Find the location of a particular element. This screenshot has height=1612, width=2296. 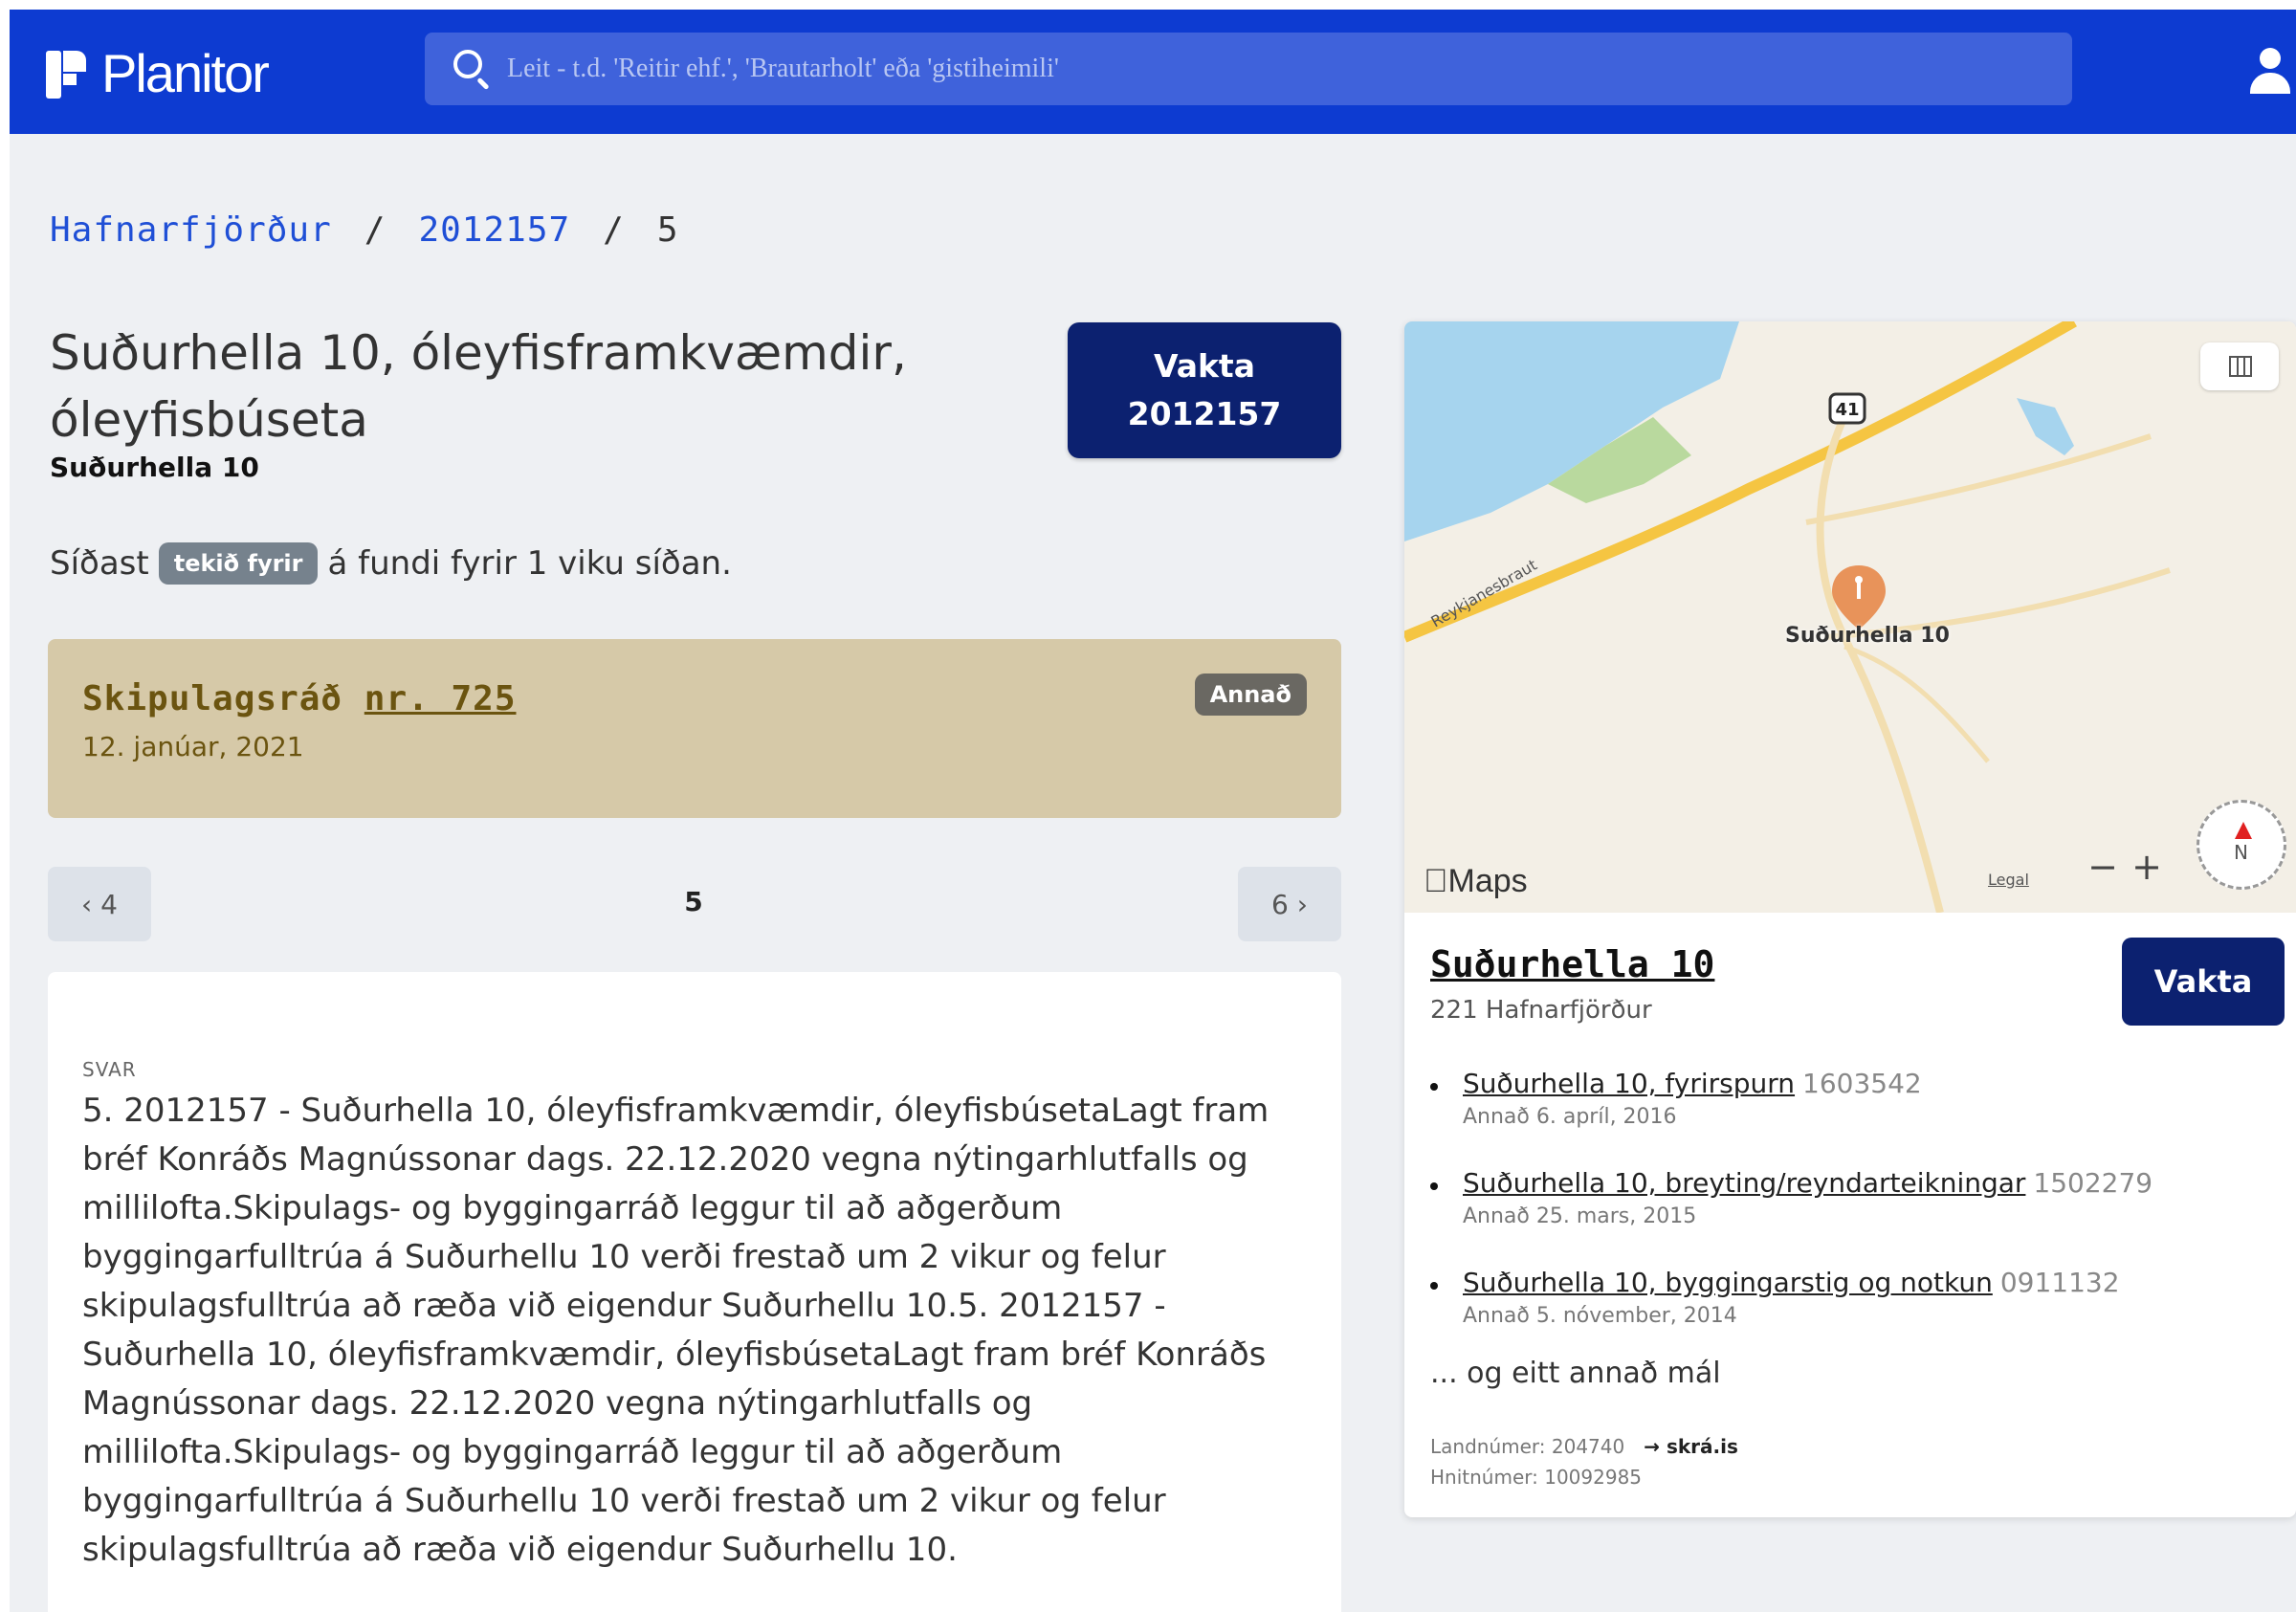

route-number: 41 is located at coordinates (1847, 410).